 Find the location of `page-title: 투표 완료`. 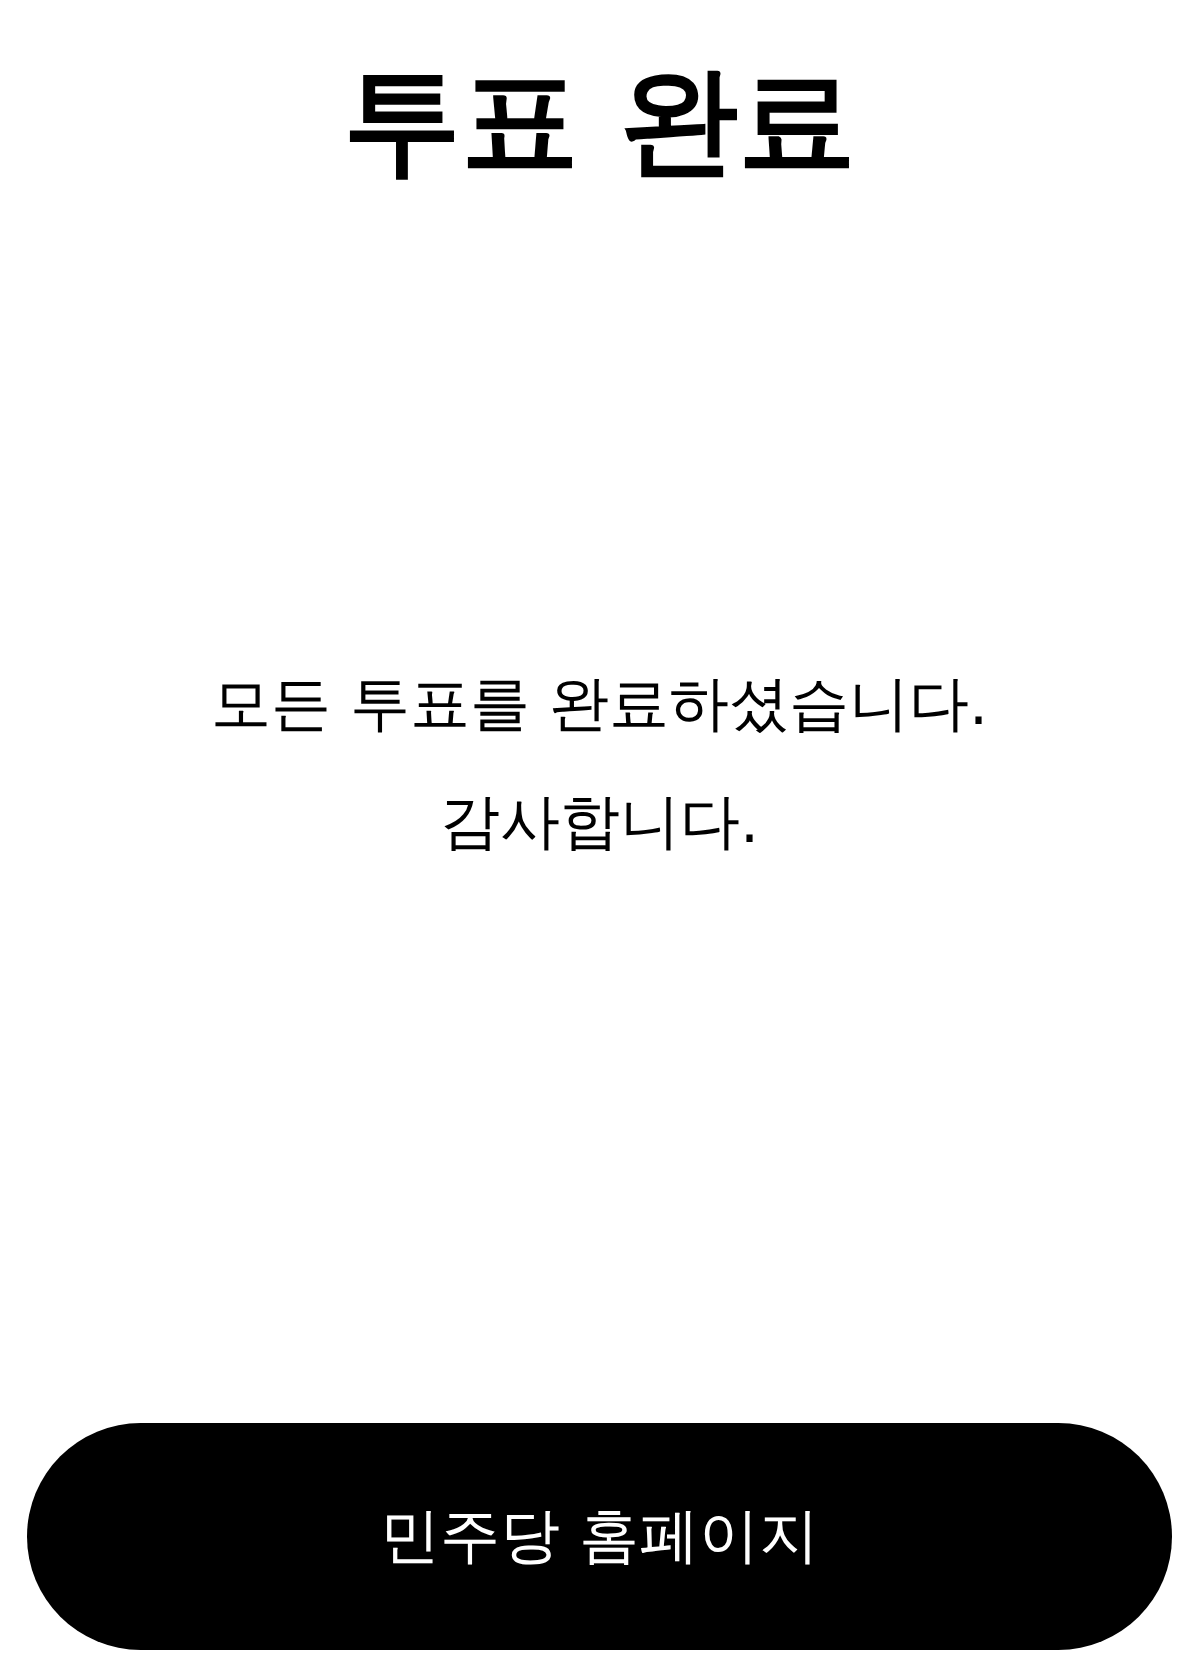

page-title: 투표 완료 is located at coordinates (599, 120).